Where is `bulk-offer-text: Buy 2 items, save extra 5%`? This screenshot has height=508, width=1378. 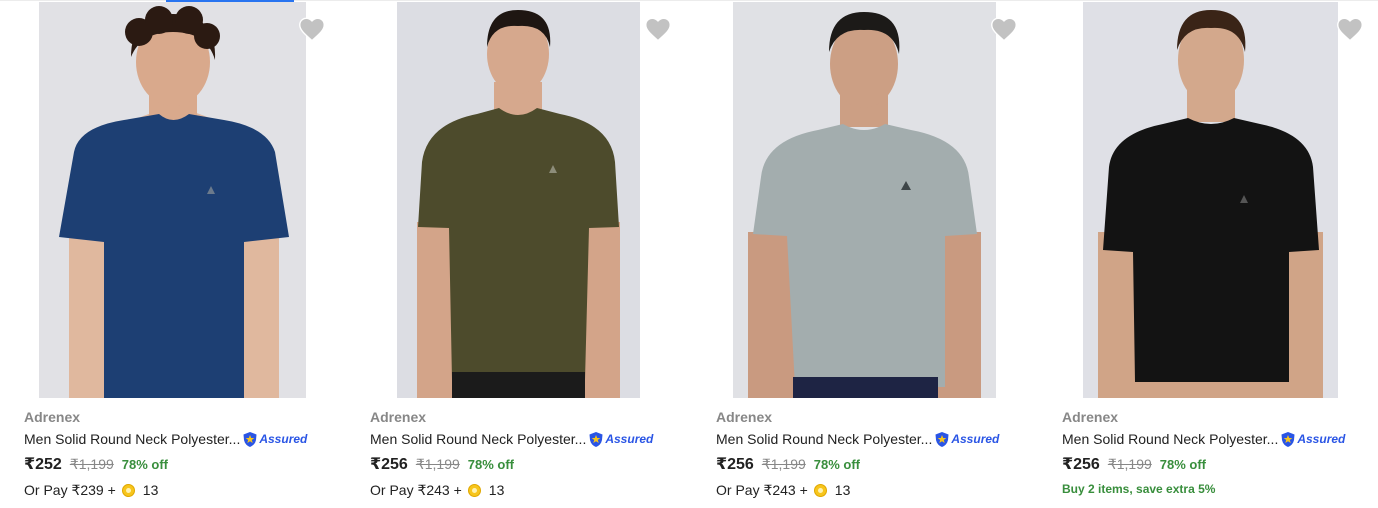 bulk-offer-text: Buy 2 items, save extra 5% is located at coordinates (1139, 489).